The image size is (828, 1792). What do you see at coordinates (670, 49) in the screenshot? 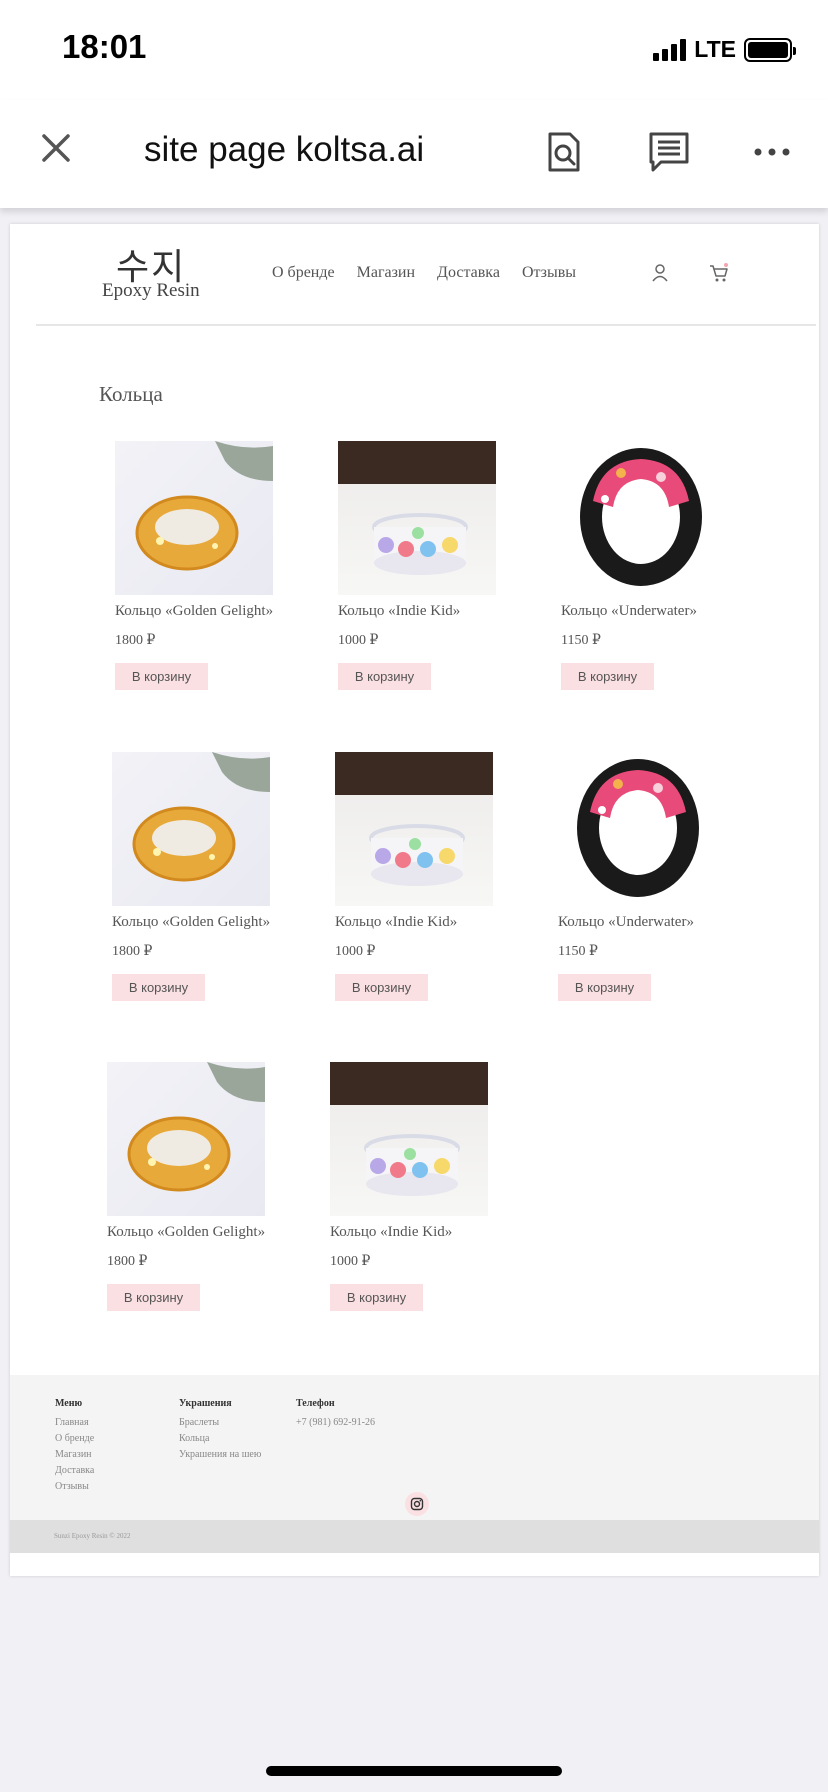
I see `signal-icon` at bounding box center [670, 49].